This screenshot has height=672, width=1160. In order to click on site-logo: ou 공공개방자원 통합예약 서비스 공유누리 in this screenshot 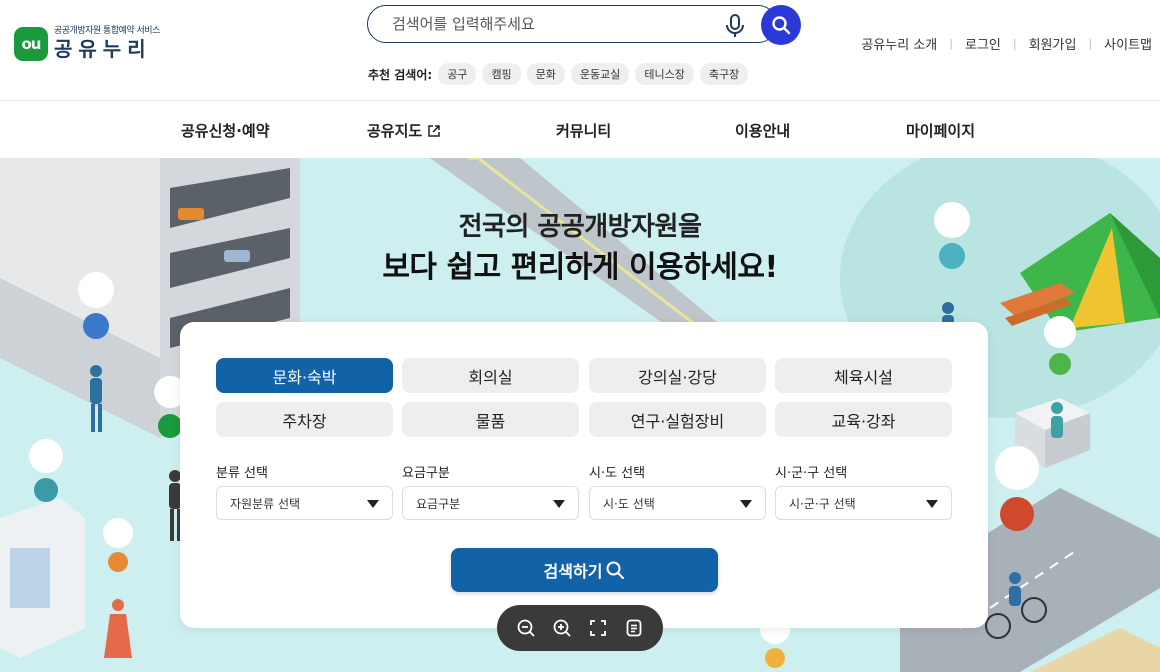, I will do `click(87, 43)`.